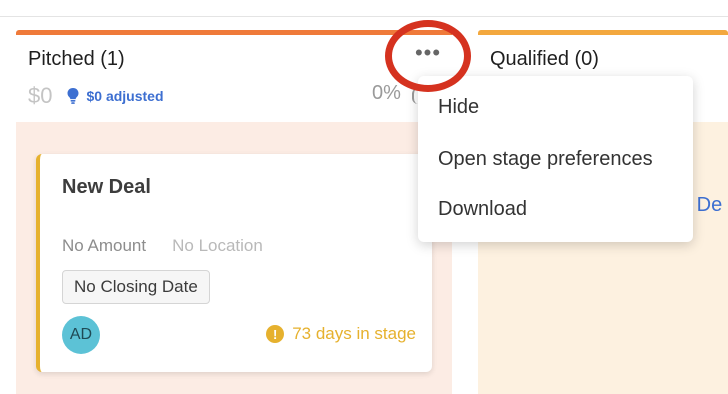  What do you see at coordinates (354, 333) in the screenshot?
I see `days-in-stage-label: 73 days in stage` at bounding box center [354, 333].